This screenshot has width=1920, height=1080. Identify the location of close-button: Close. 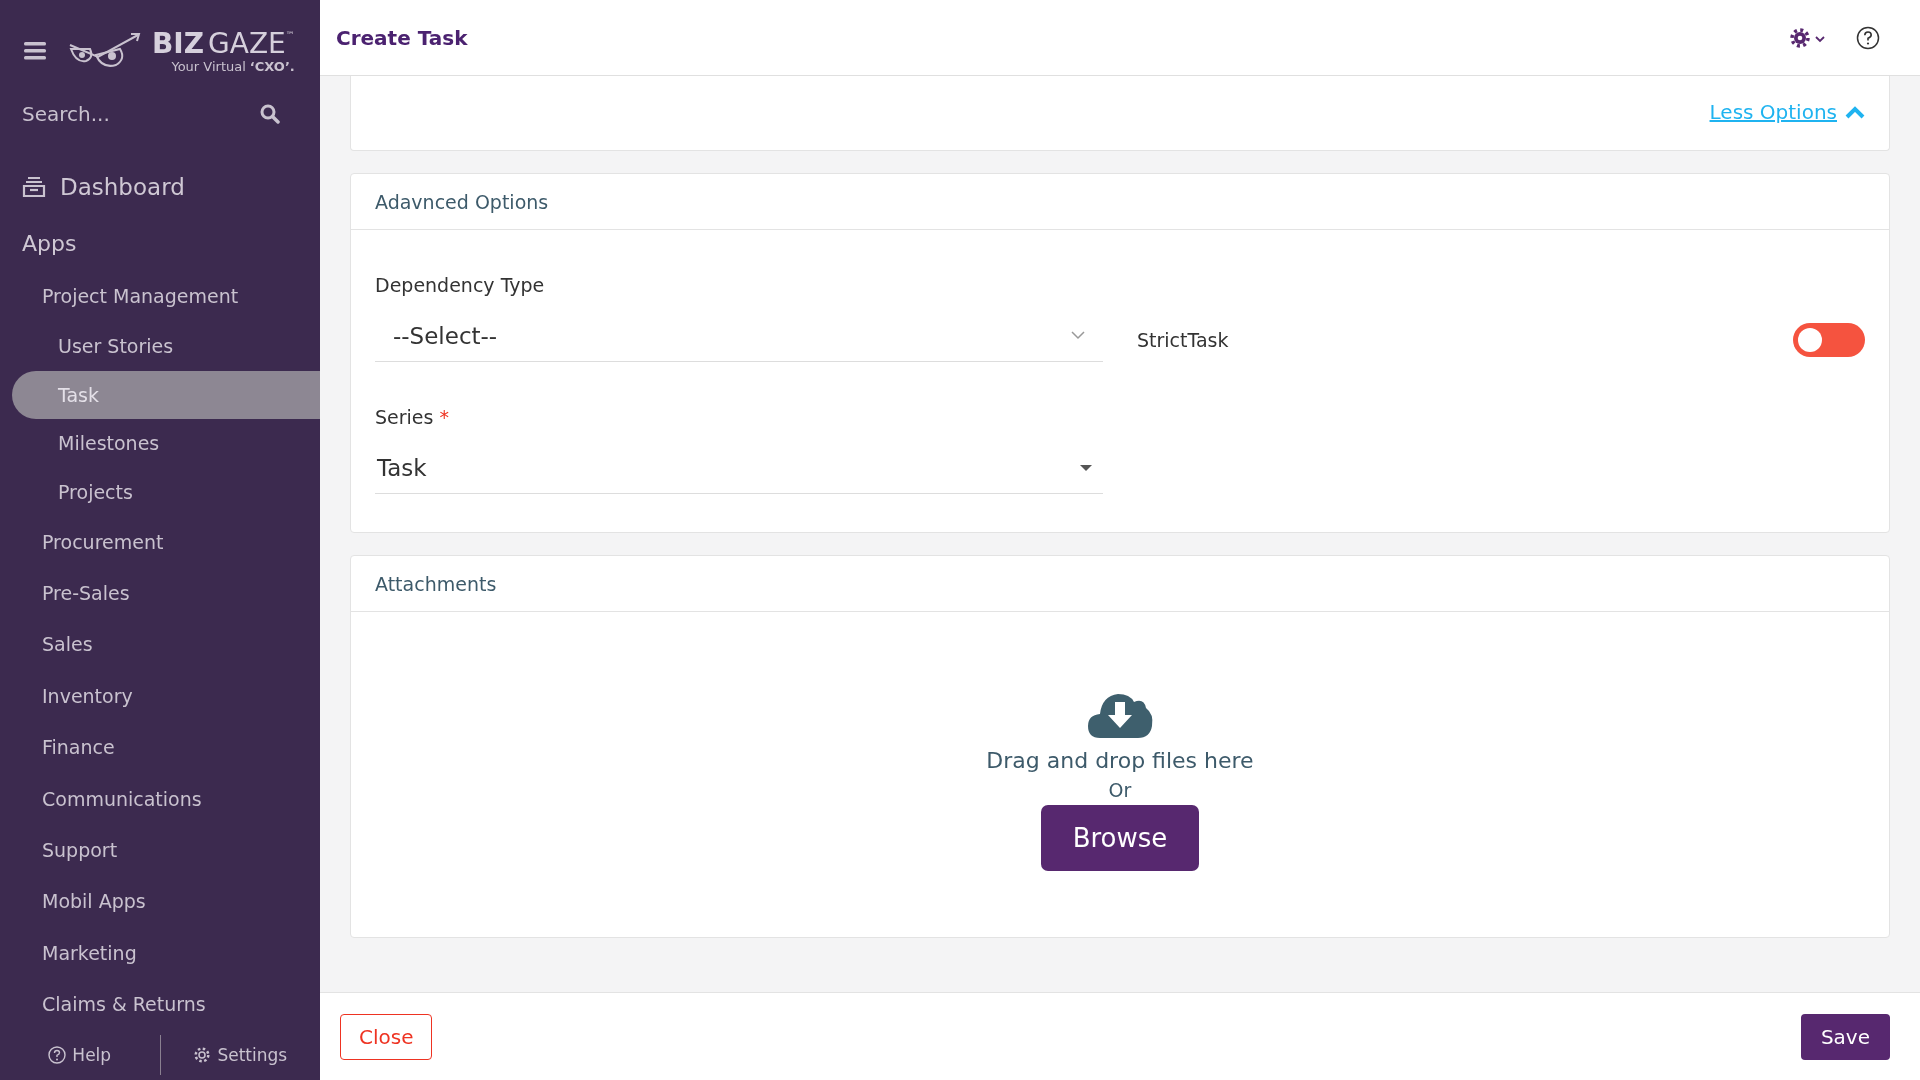
(386, 1036).